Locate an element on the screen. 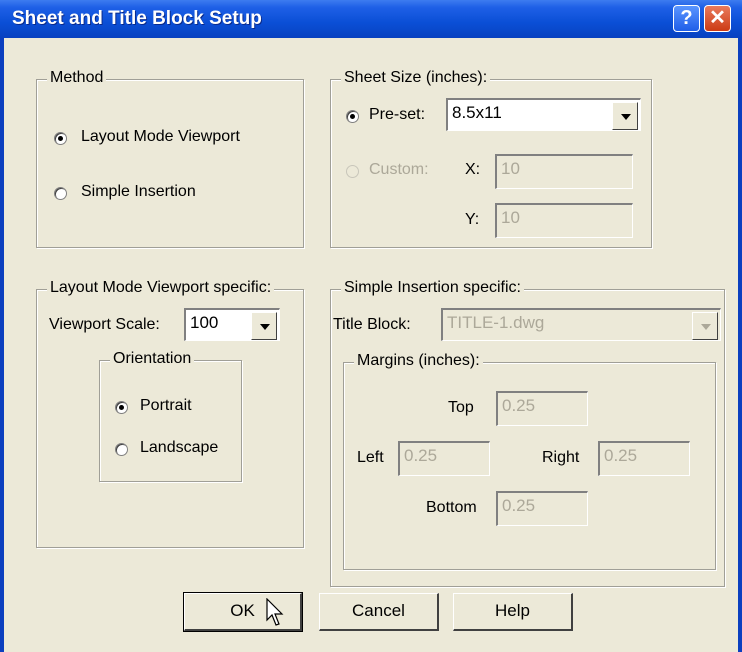 The height and width of the screenshot is (652, 742). top-label: Top is located at coordinates (461, 407).